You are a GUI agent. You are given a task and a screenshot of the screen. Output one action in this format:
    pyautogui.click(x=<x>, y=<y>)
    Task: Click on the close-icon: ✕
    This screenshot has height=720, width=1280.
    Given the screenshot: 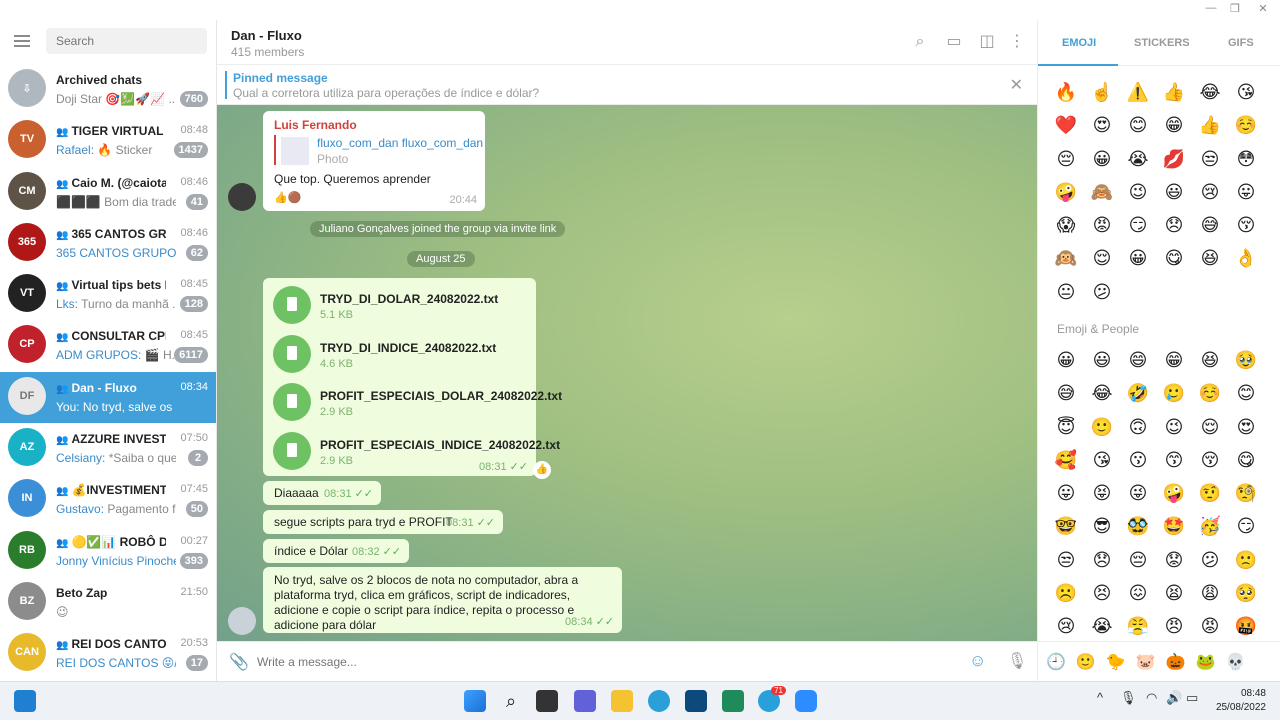 What is the action you would take?
    pyautogui.click(x=1016, y=85)
    